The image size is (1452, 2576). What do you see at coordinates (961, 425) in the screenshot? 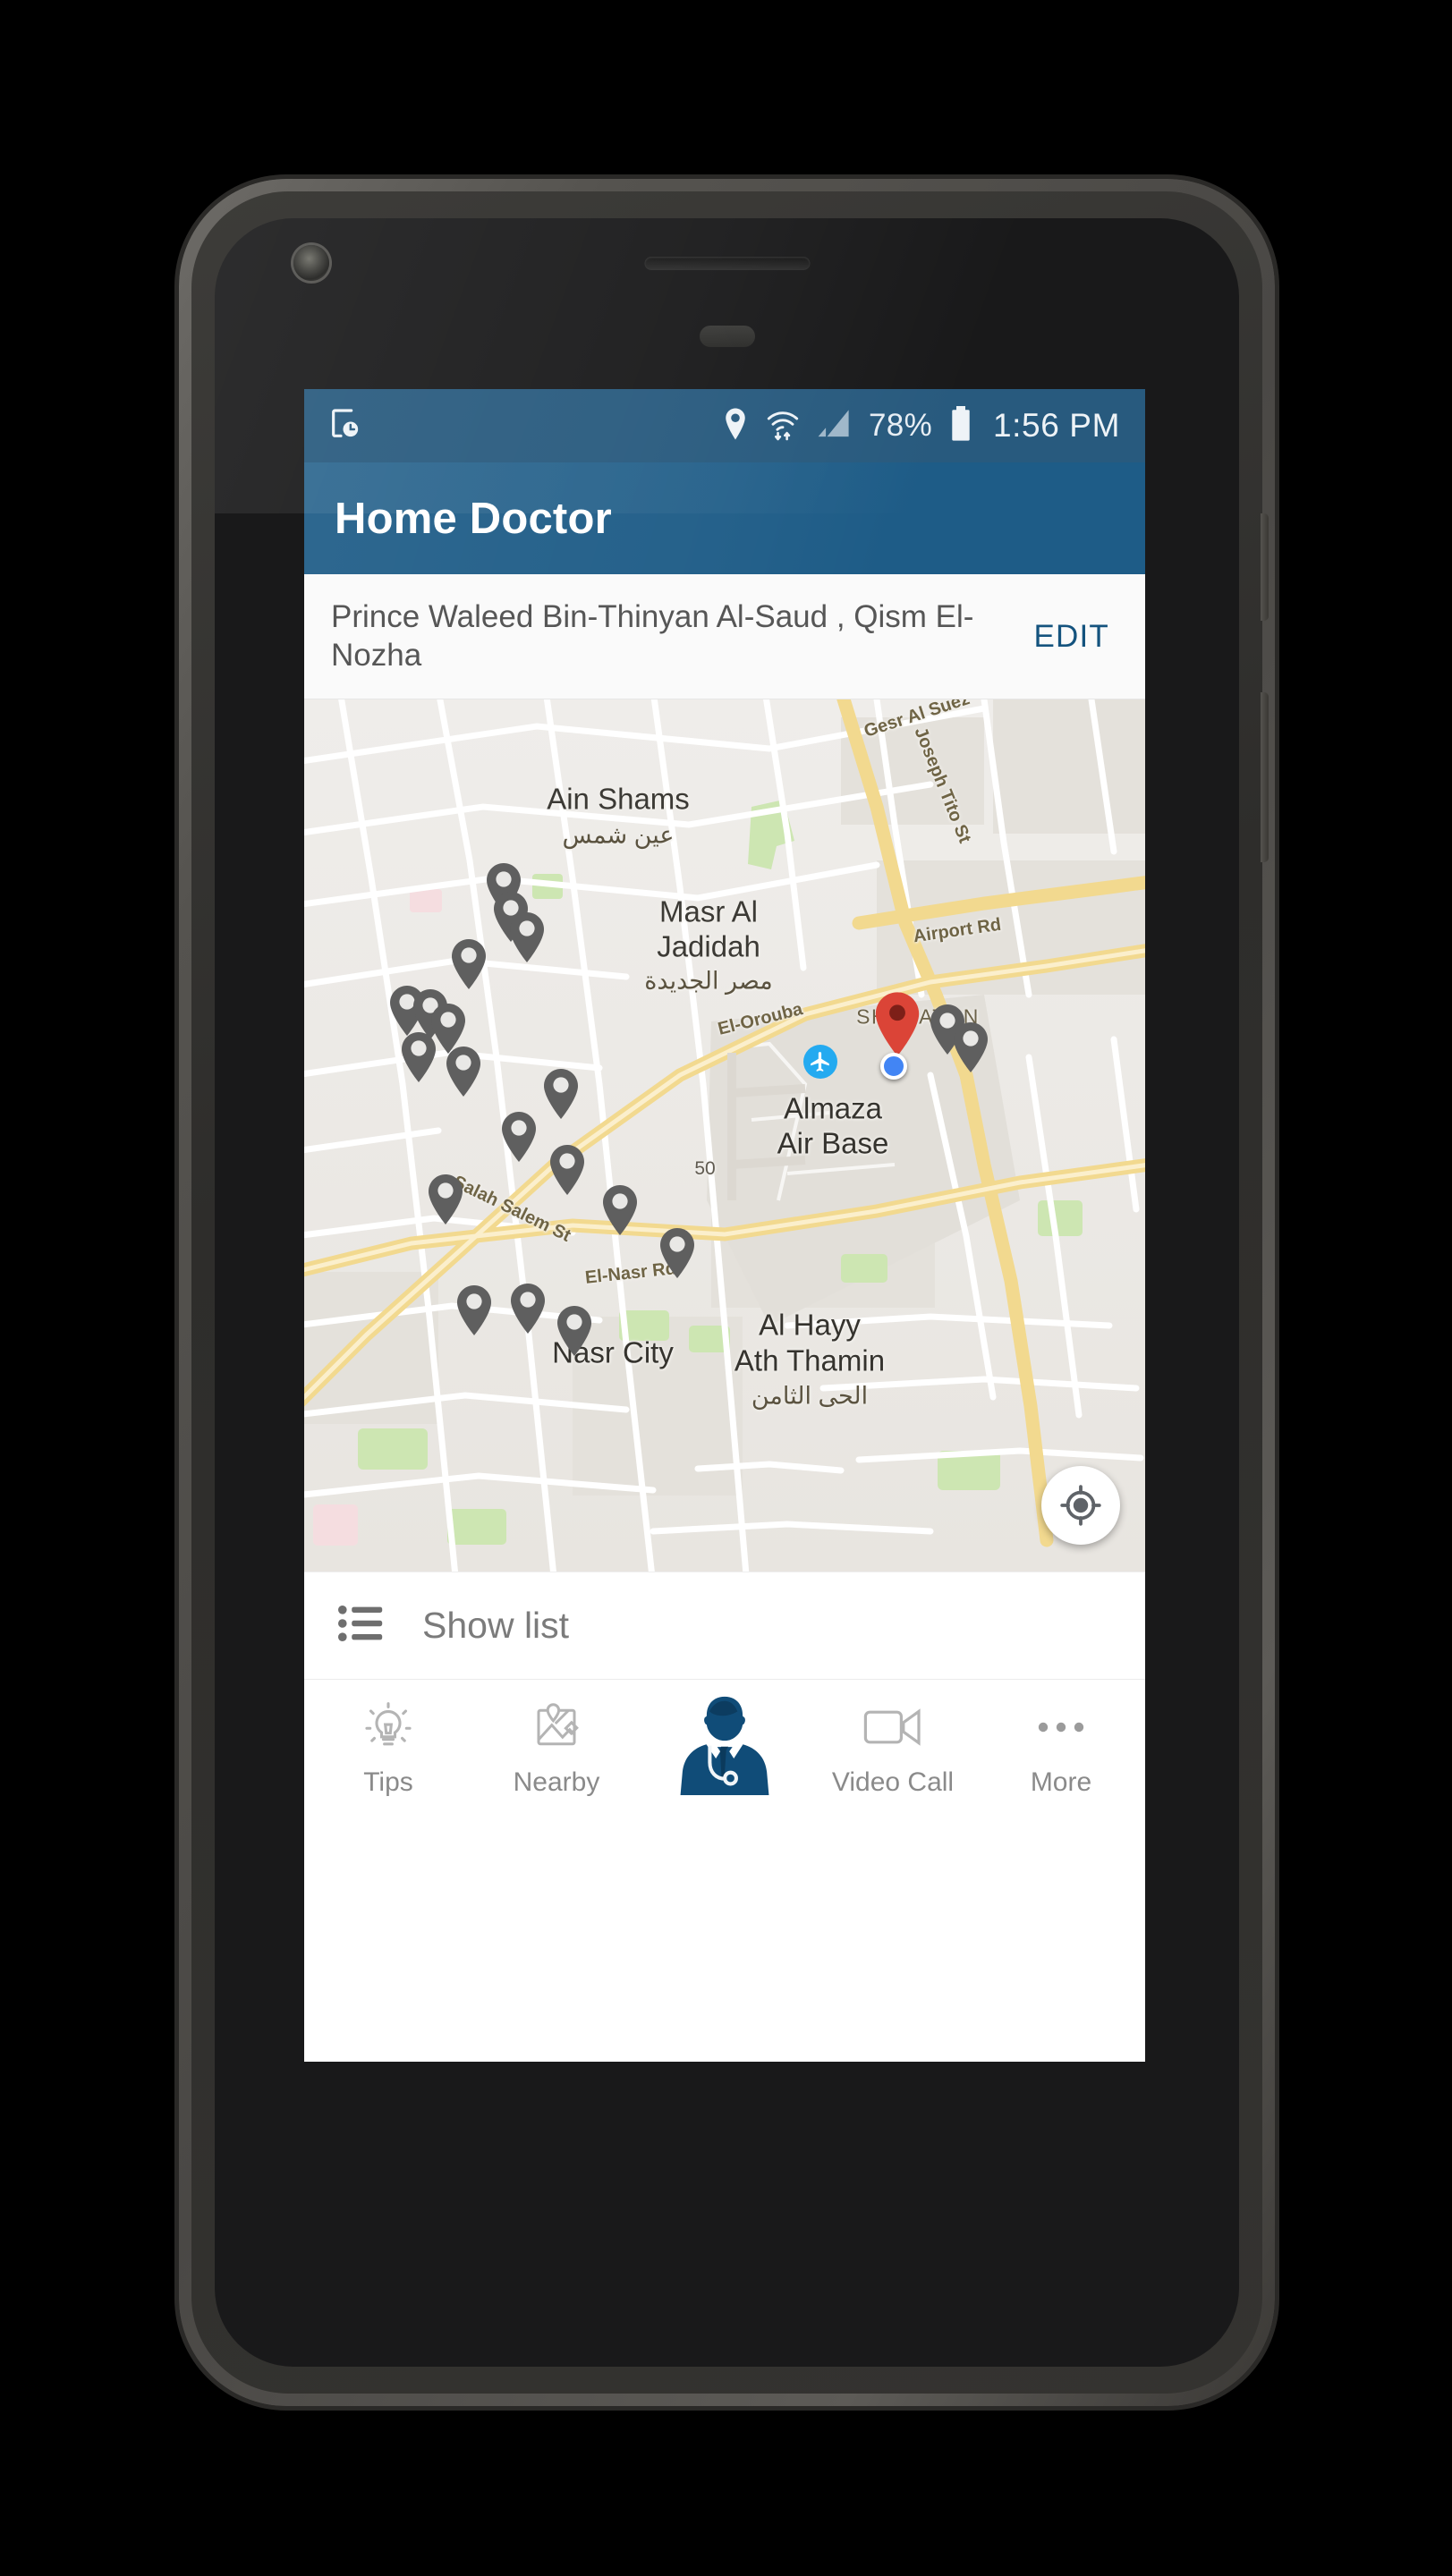
I see `battery-icon` at bounding box center [961, 425].